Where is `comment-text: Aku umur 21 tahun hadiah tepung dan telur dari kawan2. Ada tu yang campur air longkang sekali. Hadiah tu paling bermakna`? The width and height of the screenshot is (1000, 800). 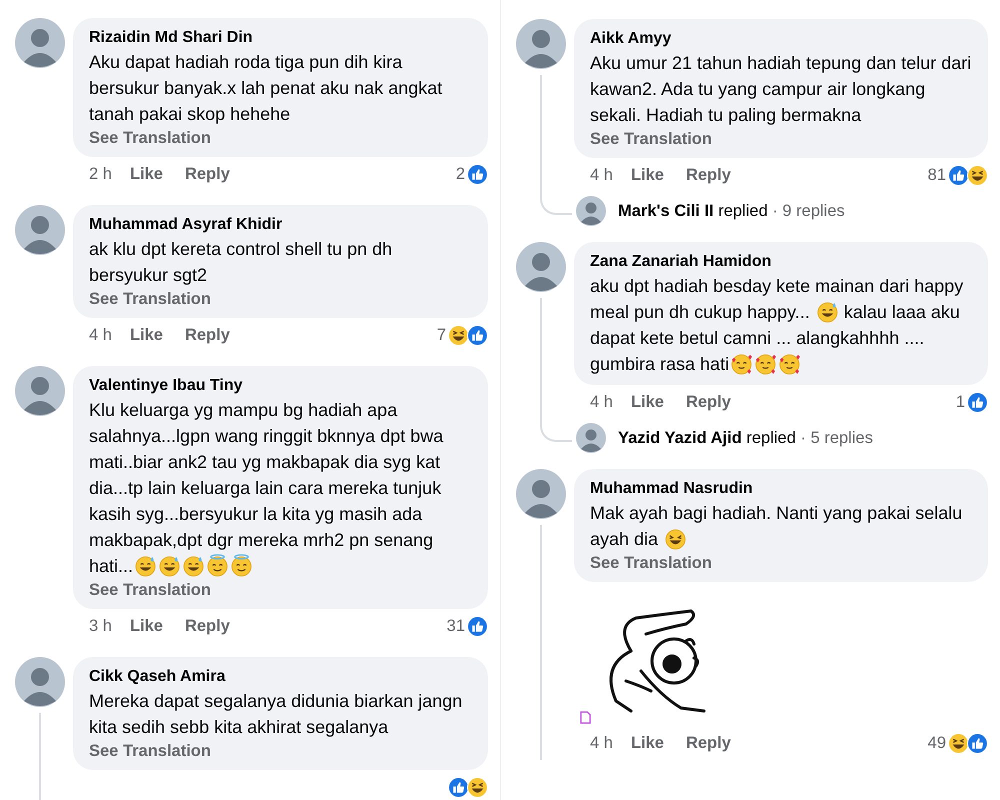 comment-text: Aku umur 21 tahun hadiah tepung dan telur dari kawan2. Ada tu yang campur air longkang sekali. Hadiah tu paling bermakna is located at coordinates (781, 89).